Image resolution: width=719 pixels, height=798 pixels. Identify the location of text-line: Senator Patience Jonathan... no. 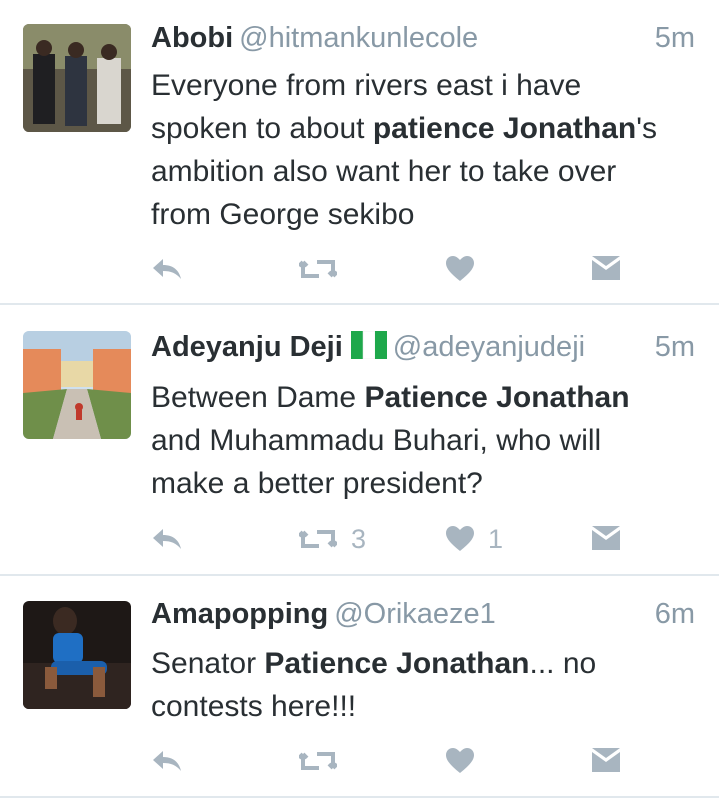
(374, 663).